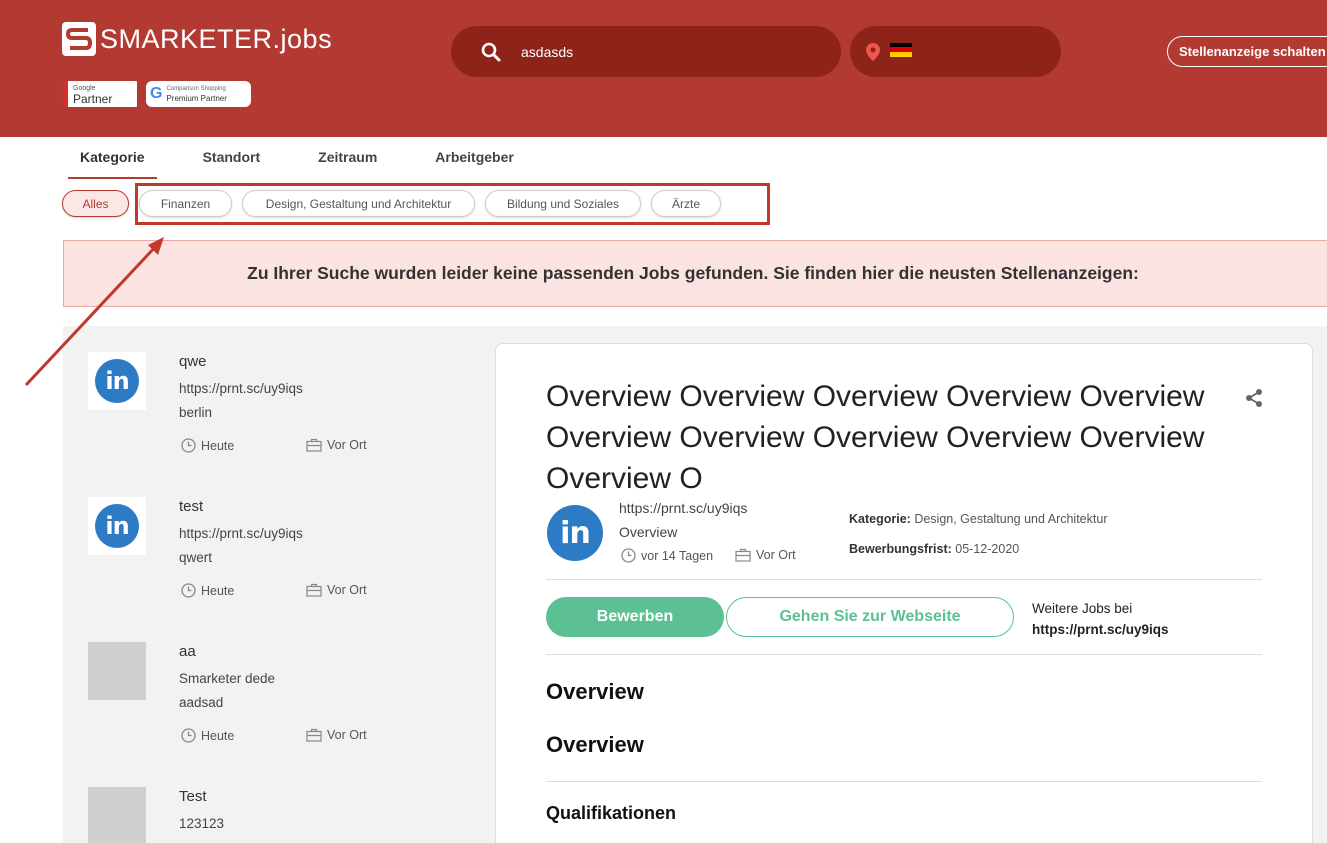 The height and width of the screenshot is (843, 1327). Describe the element at coordinates (880, 519) in the screenshot. I see `category-label: Kategorie:` at that location.